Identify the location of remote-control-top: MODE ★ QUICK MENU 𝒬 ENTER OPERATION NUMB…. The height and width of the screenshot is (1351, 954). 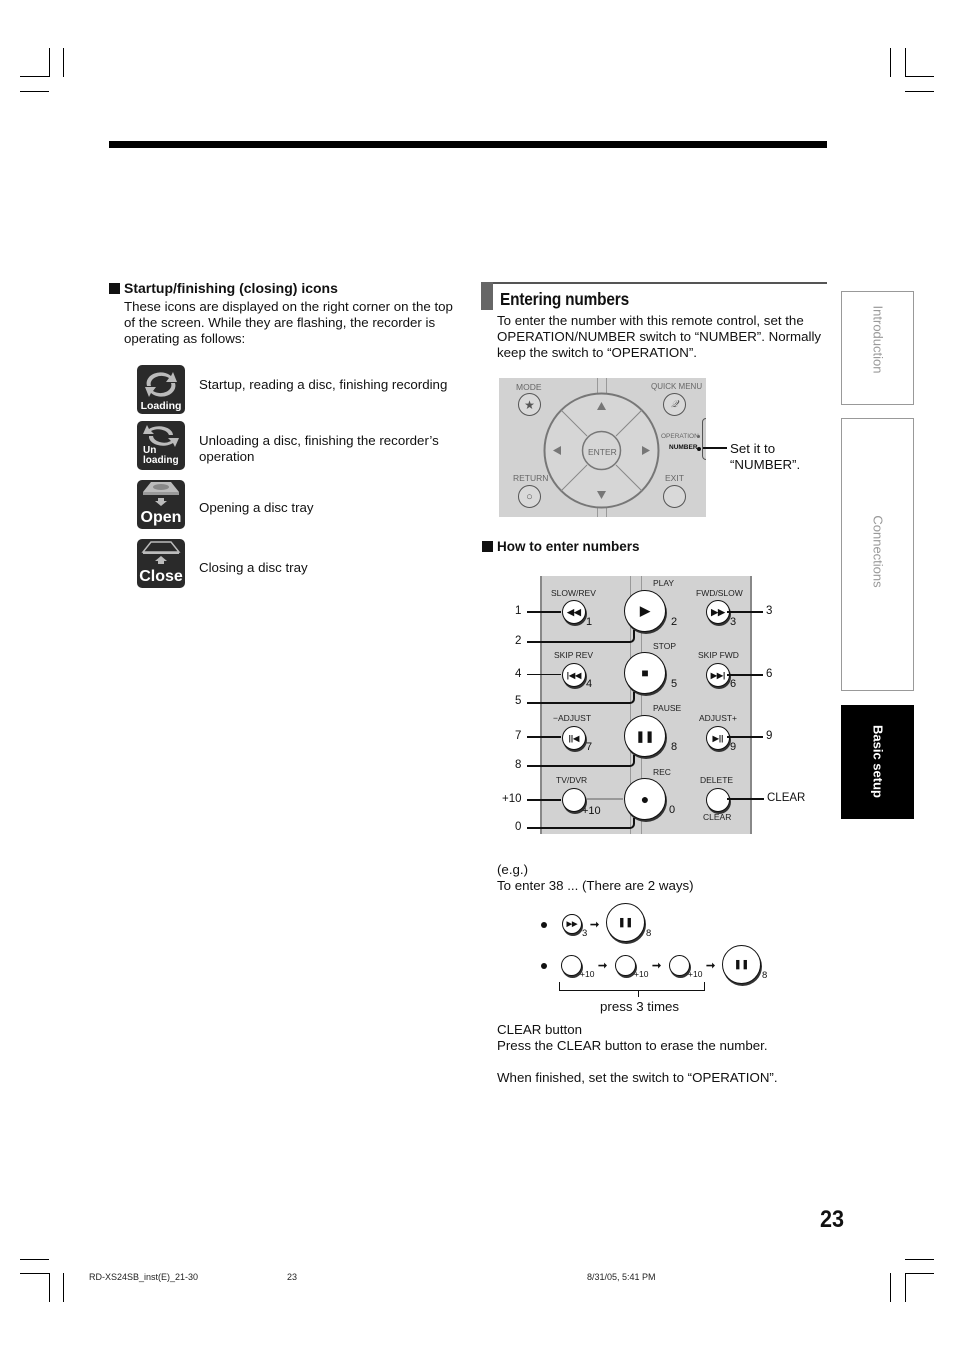
(602, 447).